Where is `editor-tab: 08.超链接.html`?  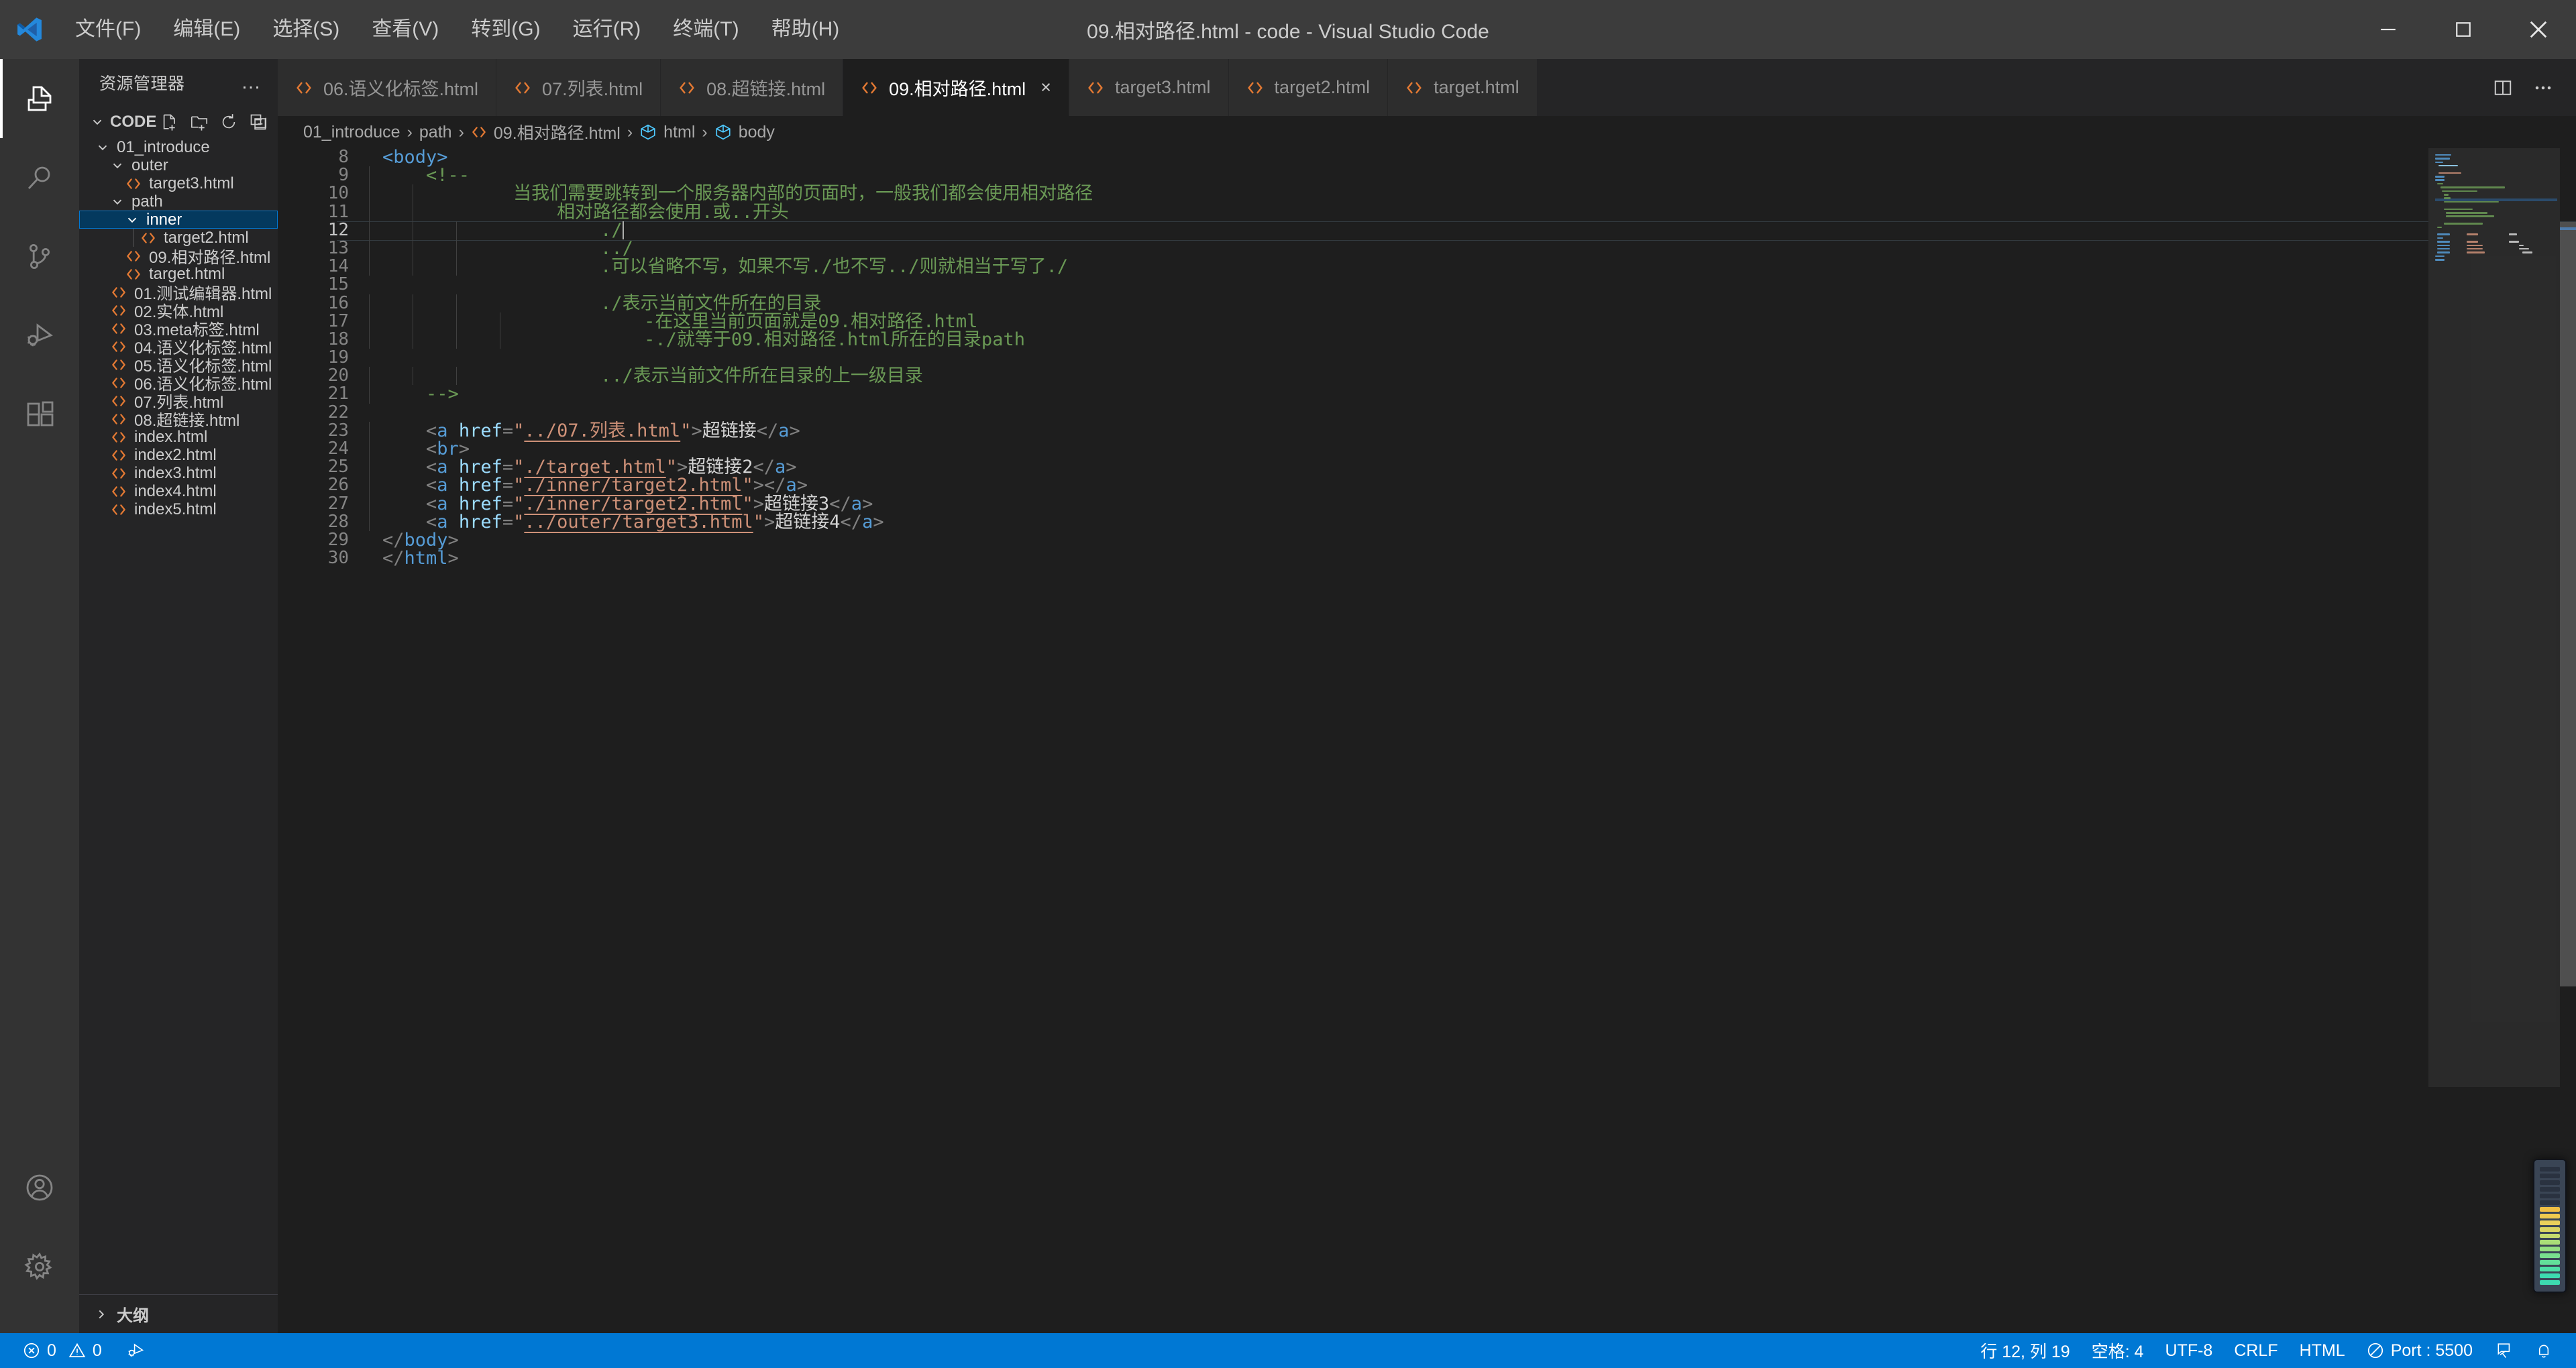 editor-tab: 08.超链接.html is located at coordinates (752, 87).